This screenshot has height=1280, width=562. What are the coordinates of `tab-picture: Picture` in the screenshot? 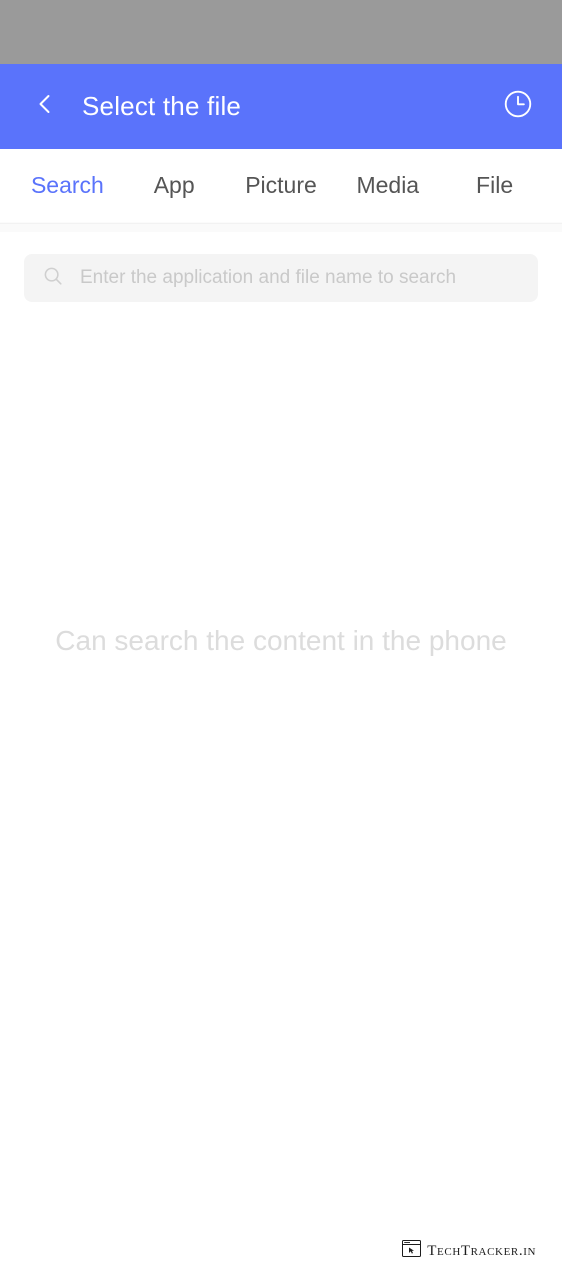 It's located at (281, 185).